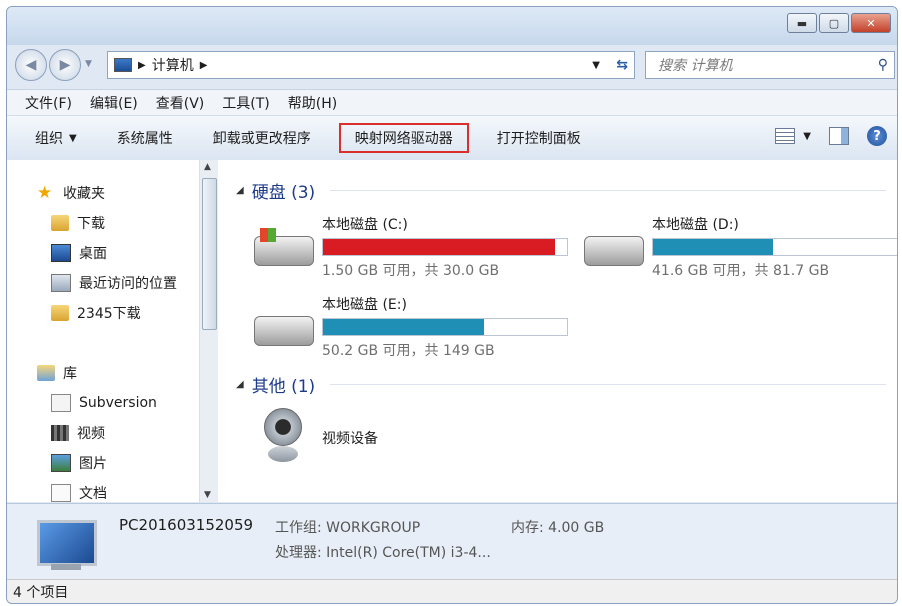  What do you see at coordinates (312, 103) in the screenshot?
I see `menu-help: 帮助(H)` at bounding box center [312, 103].